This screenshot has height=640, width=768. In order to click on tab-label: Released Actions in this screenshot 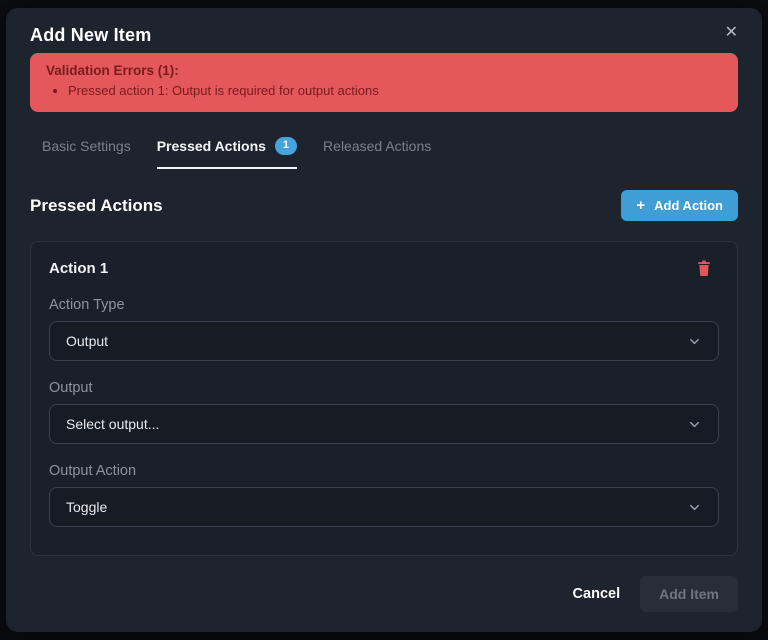, I will do `click(377, 145)`.